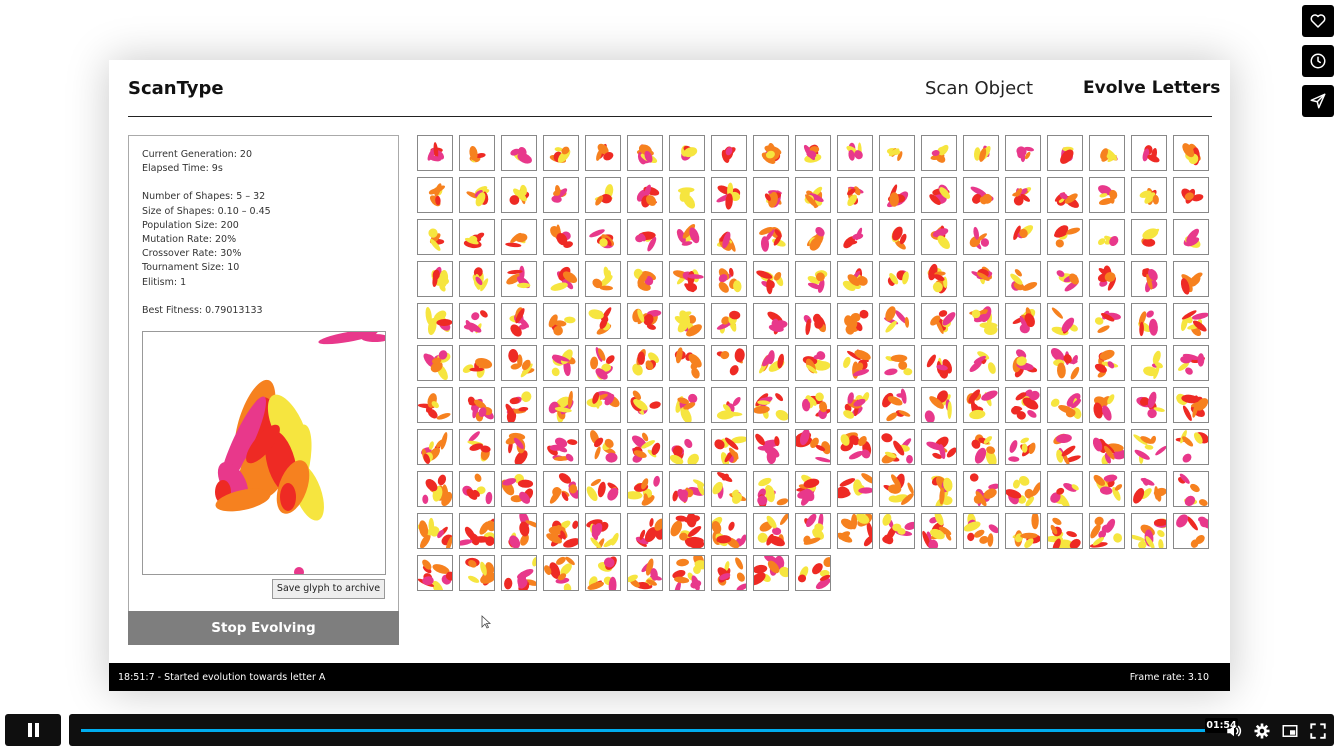 The height and width of the screenshot is (751, 1339). What do you see at coordinates (191, 268) in the screenshot?
I see `tournament-size: Tournament Size: 10` at bounding box center [191, 268].